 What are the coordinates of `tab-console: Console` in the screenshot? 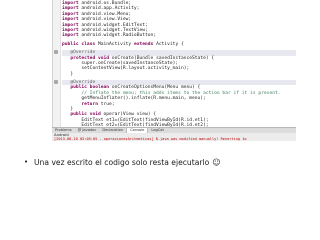 It's located at (137, 130).